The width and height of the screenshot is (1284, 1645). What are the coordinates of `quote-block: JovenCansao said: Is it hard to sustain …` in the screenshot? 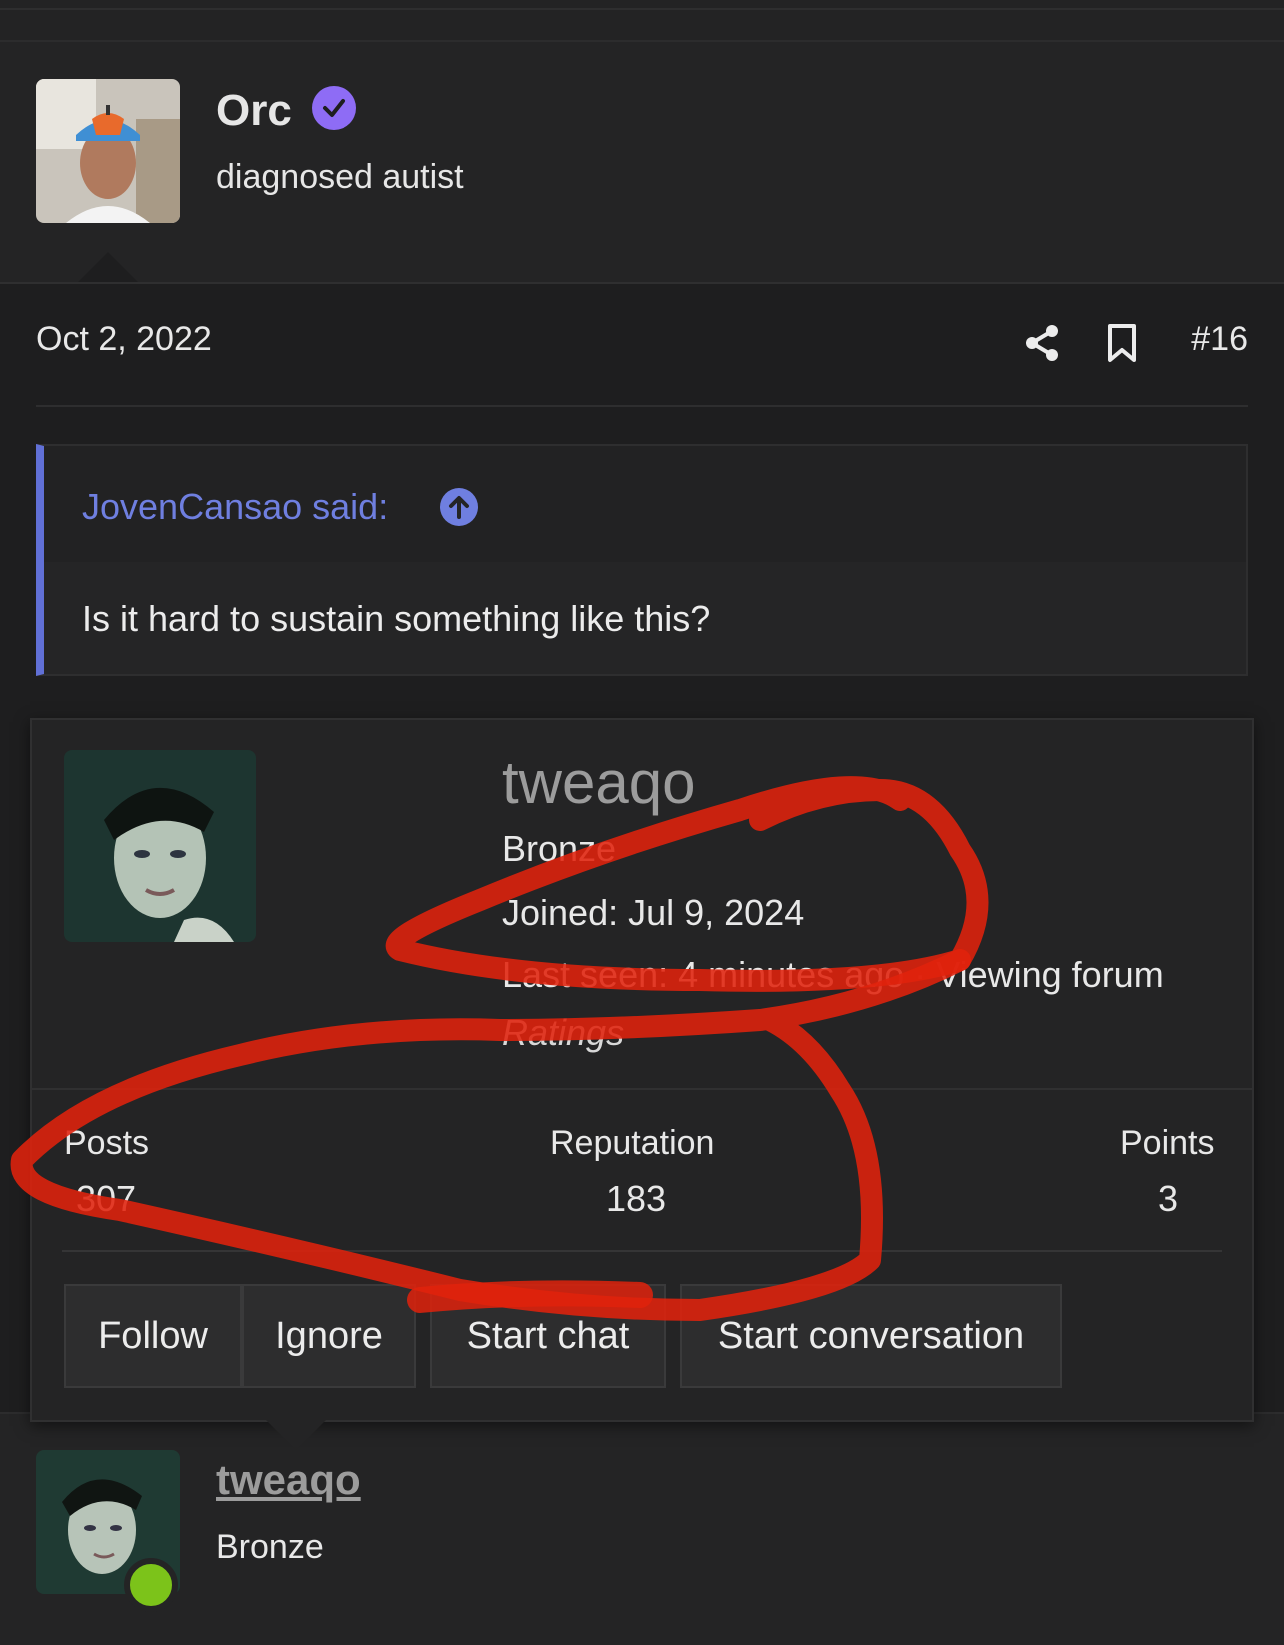 It's located at (642, 560).